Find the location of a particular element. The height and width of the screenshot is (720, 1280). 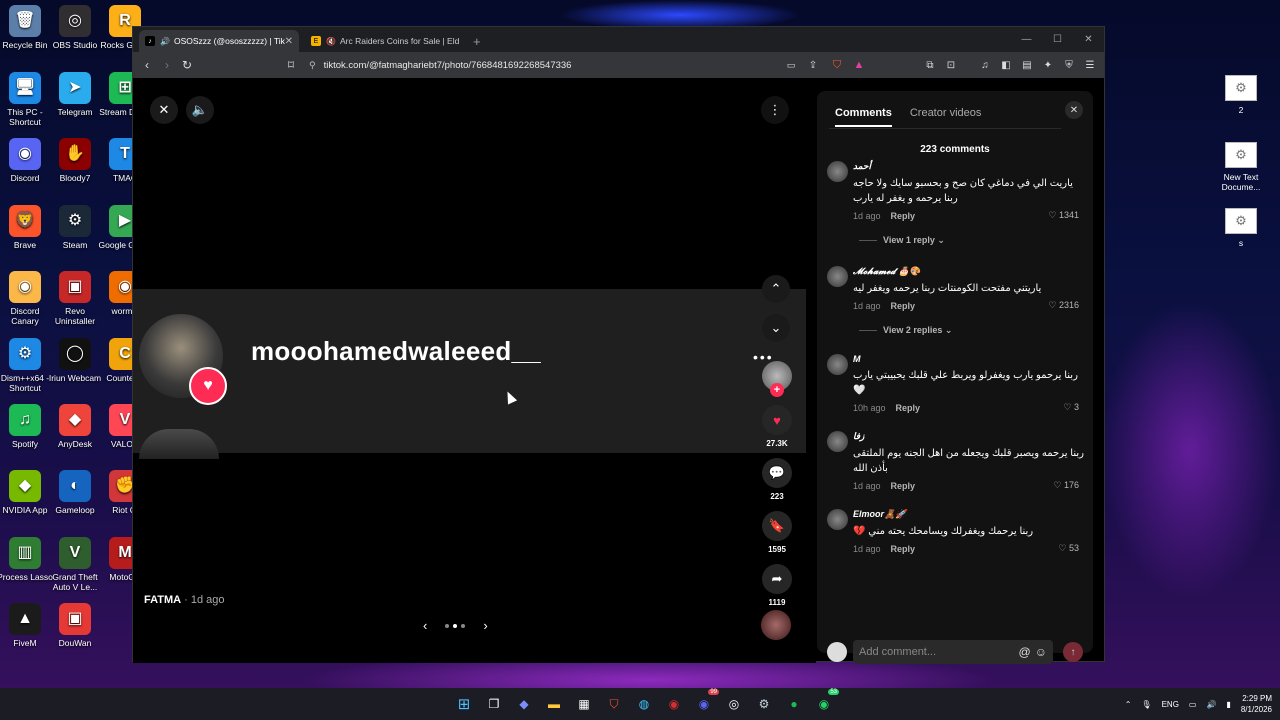

desktop-icon-process-lasso: ▥ Process Lasso is located at coordinates (26, 559).